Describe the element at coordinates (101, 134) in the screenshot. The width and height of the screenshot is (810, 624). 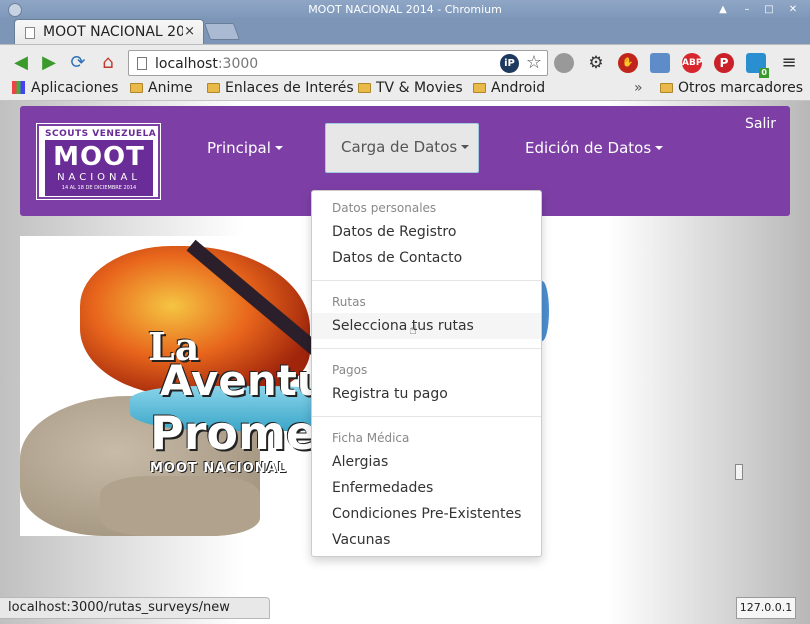
I see `logo-top-text: SCOUTS VENEZUELA` at that location.